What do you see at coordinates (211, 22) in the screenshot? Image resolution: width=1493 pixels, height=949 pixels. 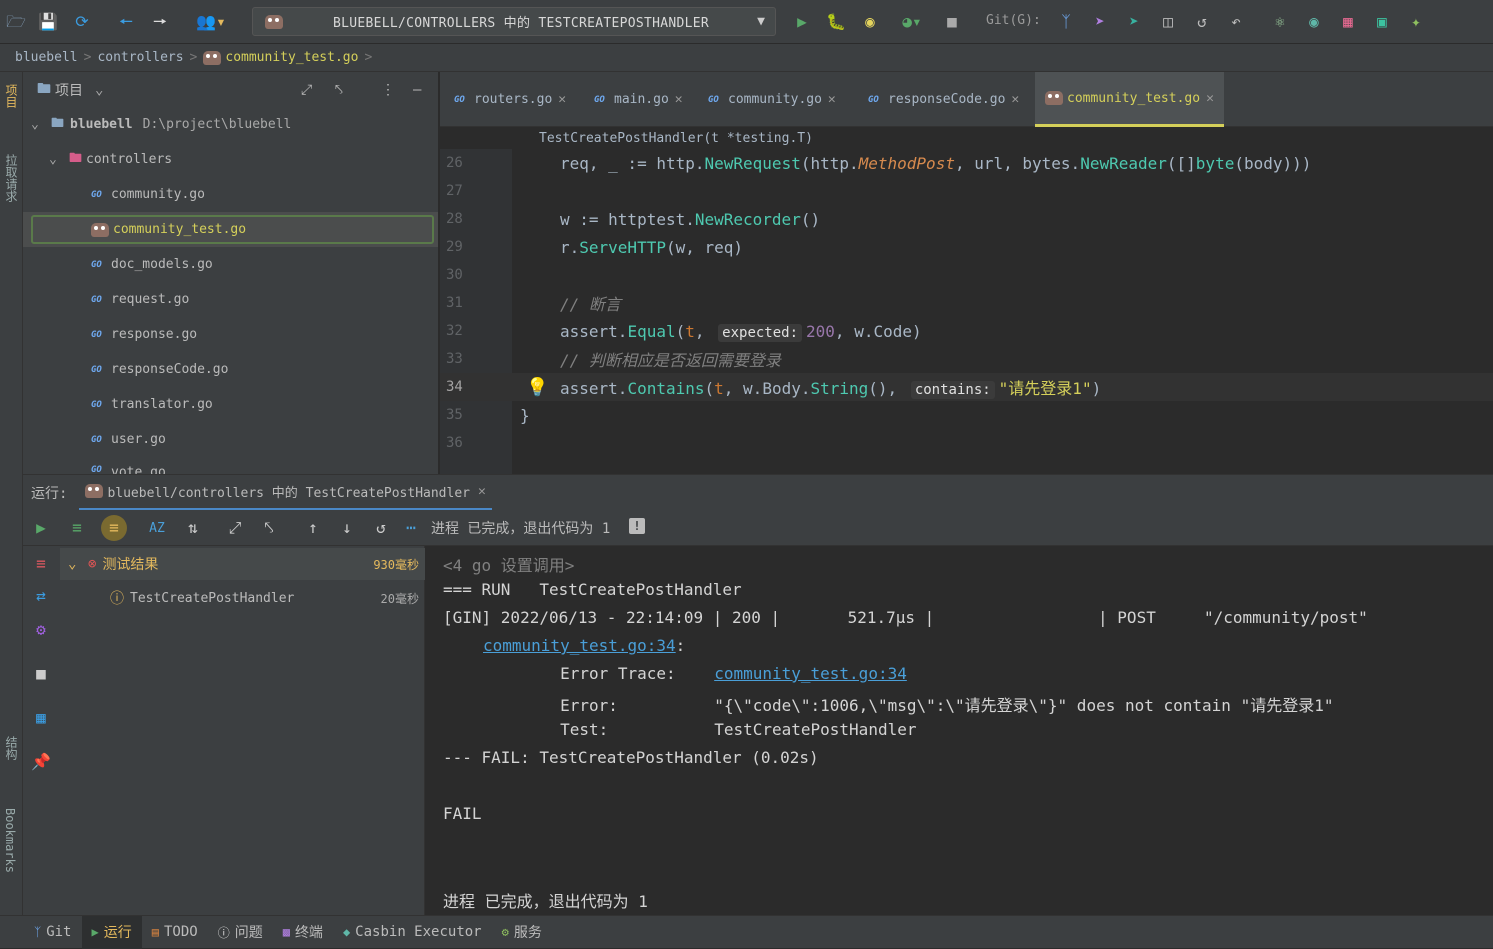 I see `users-dropdown-icon: 👥▾` at bounding box center [211, 22].